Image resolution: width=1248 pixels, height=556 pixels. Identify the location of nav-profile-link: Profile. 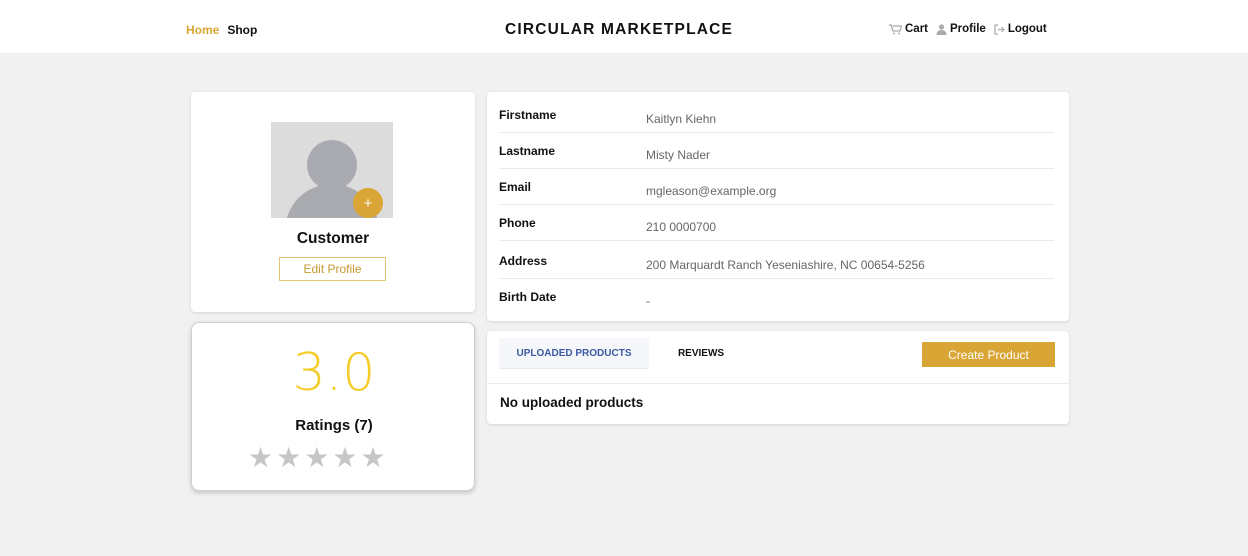
(961, 29).